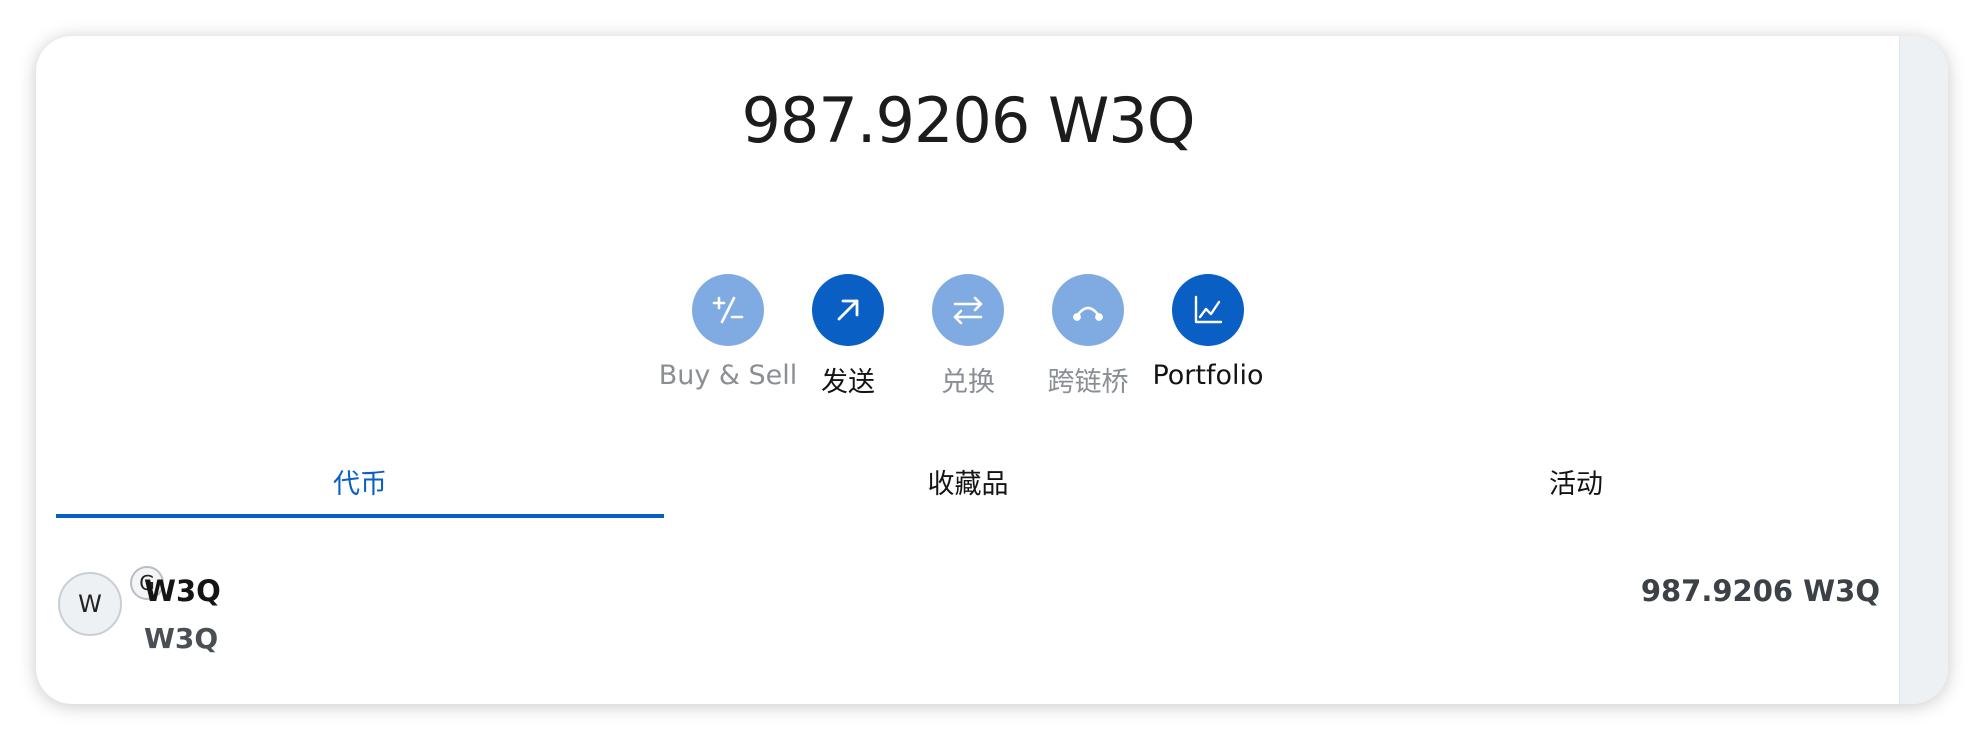 This screenshot has height=740, width=1984. What do you see at coordinates (1208, 310) in the screenshot?
I see `chart-icon` at bounding box center [1208, 310].